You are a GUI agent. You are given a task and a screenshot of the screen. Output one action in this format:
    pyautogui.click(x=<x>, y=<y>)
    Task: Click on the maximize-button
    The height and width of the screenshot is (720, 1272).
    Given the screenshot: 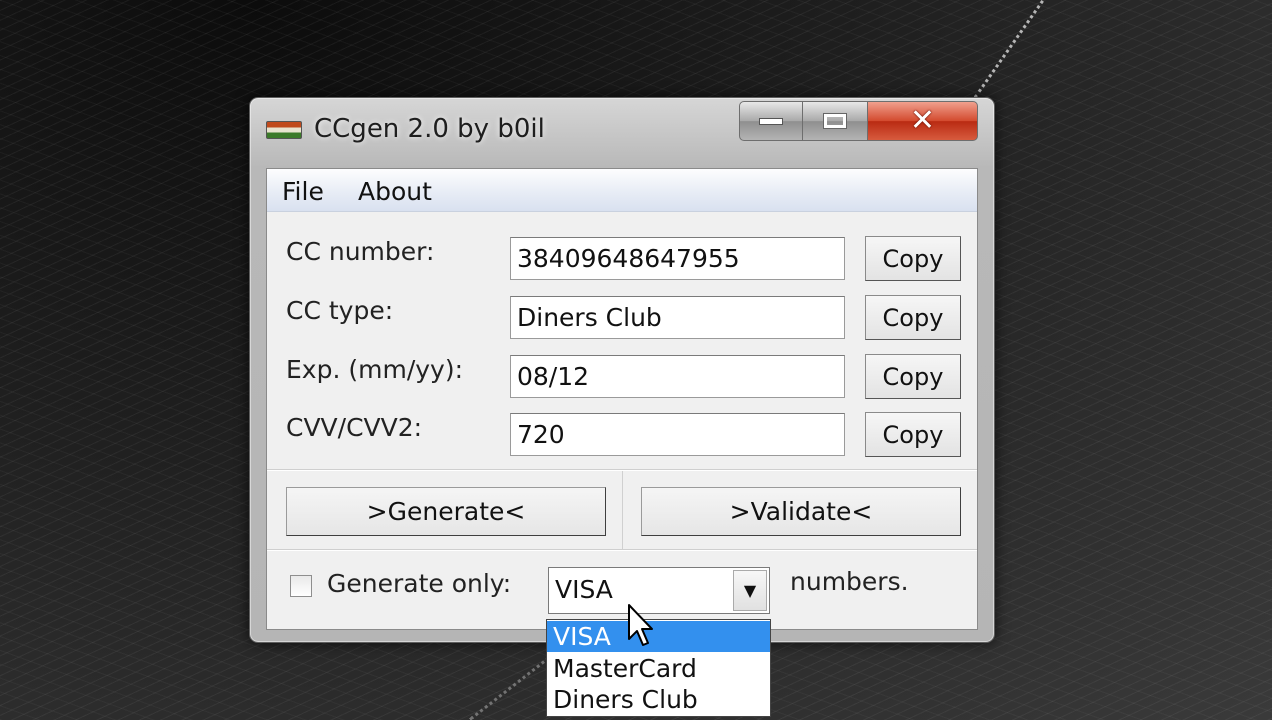 What is the action you would take?
    pyautogui.click(x=835, y=121)
    